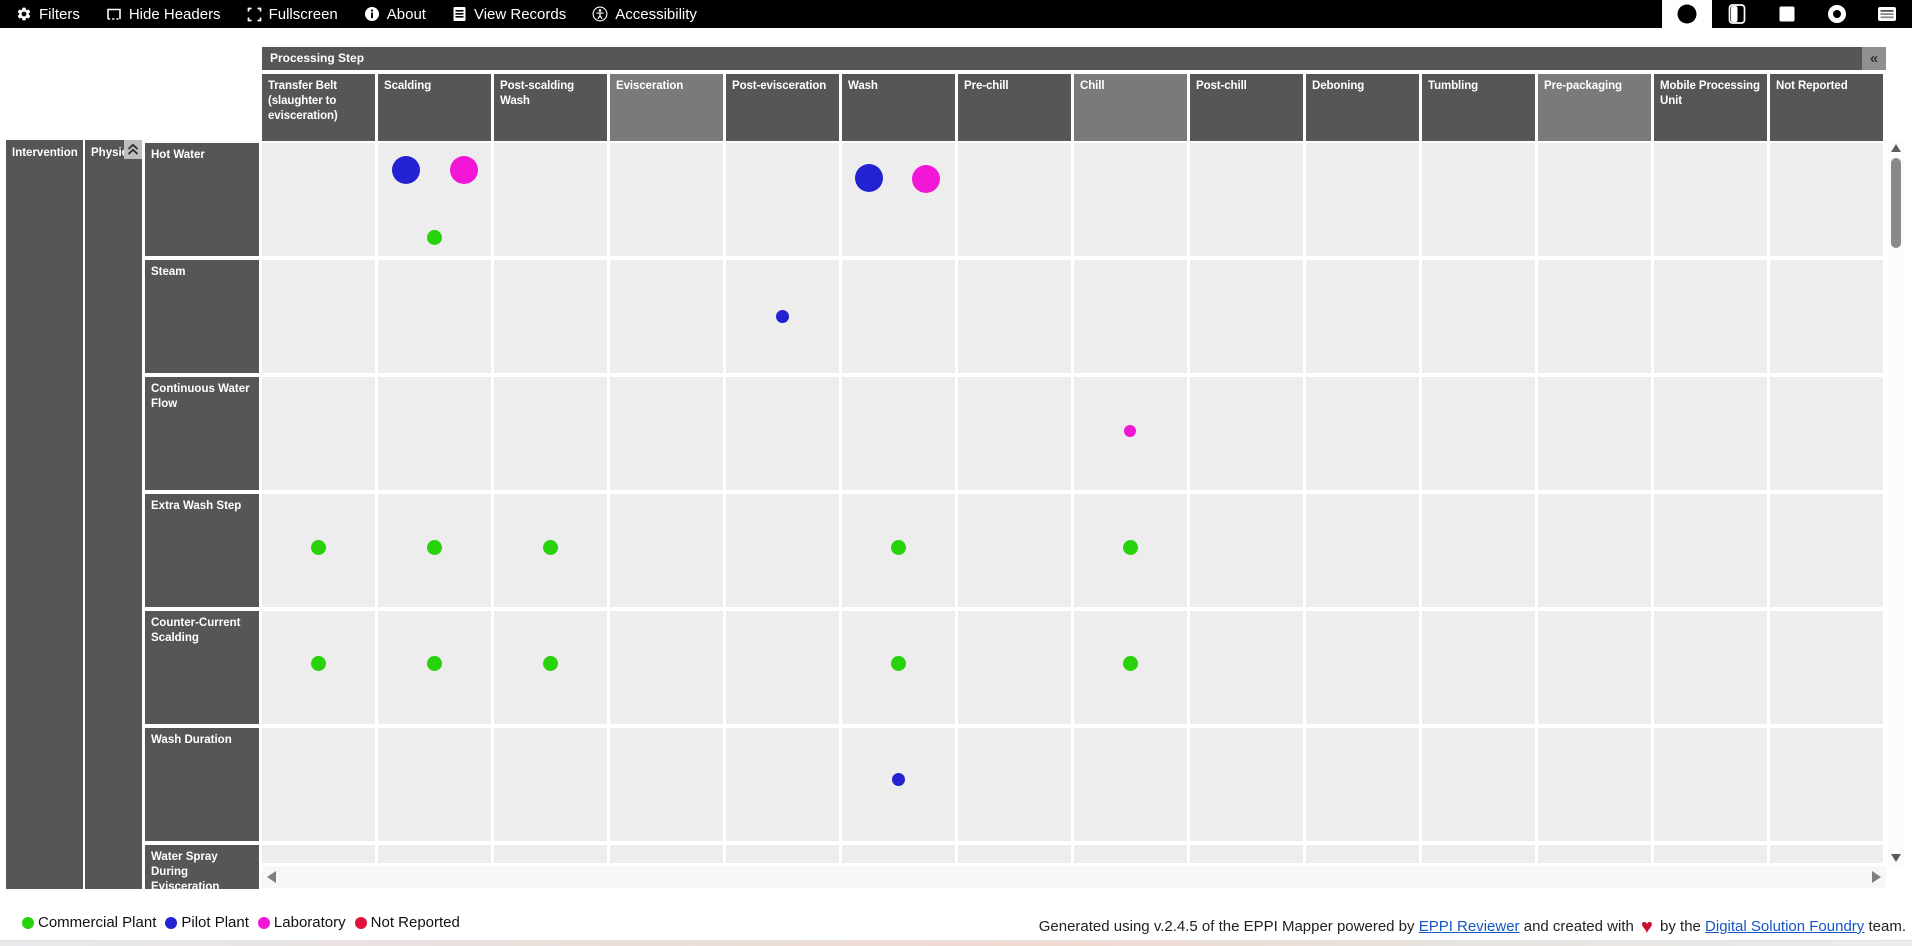  I want to click on scroll-up-icon, so click(1896, 148).